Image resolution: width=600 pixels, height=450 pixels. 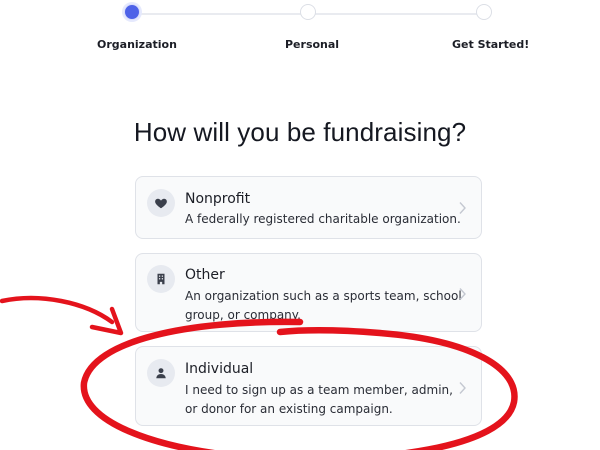 What do you see at coordinates (491, 44) in the screenshot?
I see `step-label-get-started: Get Started!` at bounding box center [491, 44].